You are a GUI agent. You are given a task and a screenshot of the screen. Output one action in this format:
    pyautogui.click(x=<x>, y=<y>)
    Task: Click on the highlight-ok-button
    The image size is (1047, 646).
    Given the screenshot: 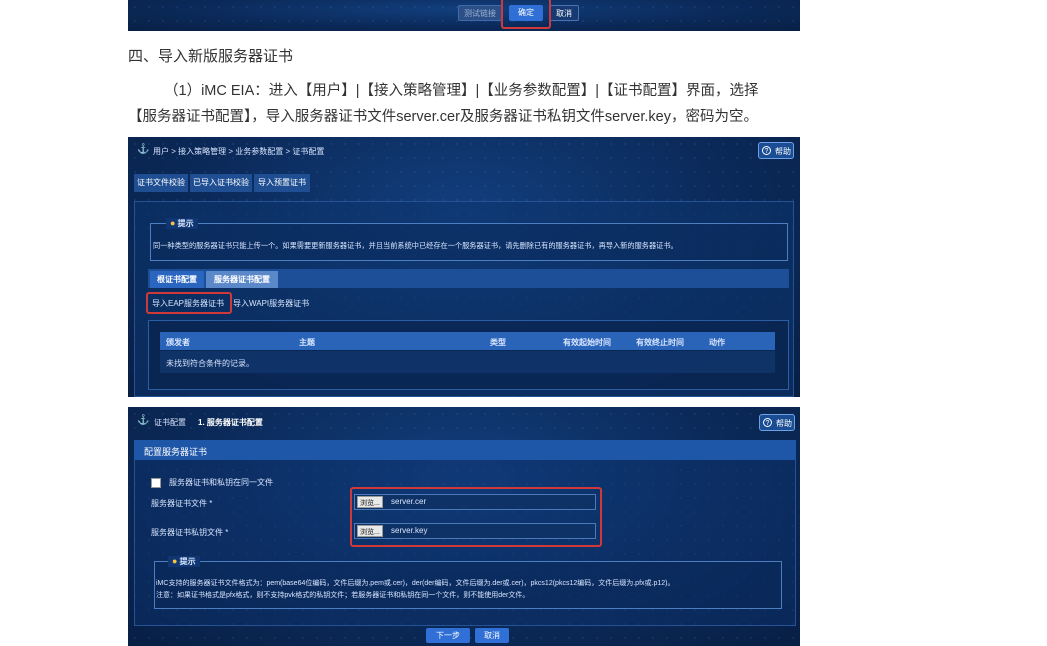 What is the action you would take?
    pyautogui.click(x=526, y=14)
    